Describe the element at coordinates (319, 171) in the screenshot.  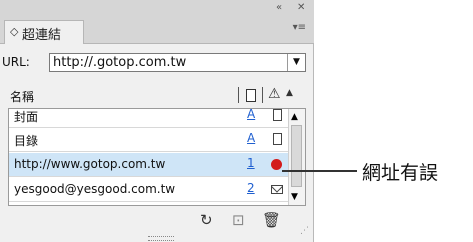
I see `callout-line` at that location.